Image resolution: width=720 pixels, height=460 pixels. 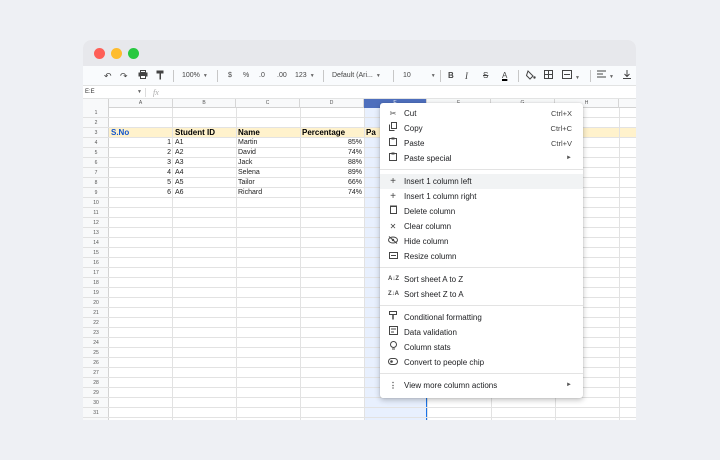 What do you see at coordinates (481, 113) in the screenshot?
I see `menu-item-cut: ✂ Cut Ctrl+X` at bounding box center [481, 113].